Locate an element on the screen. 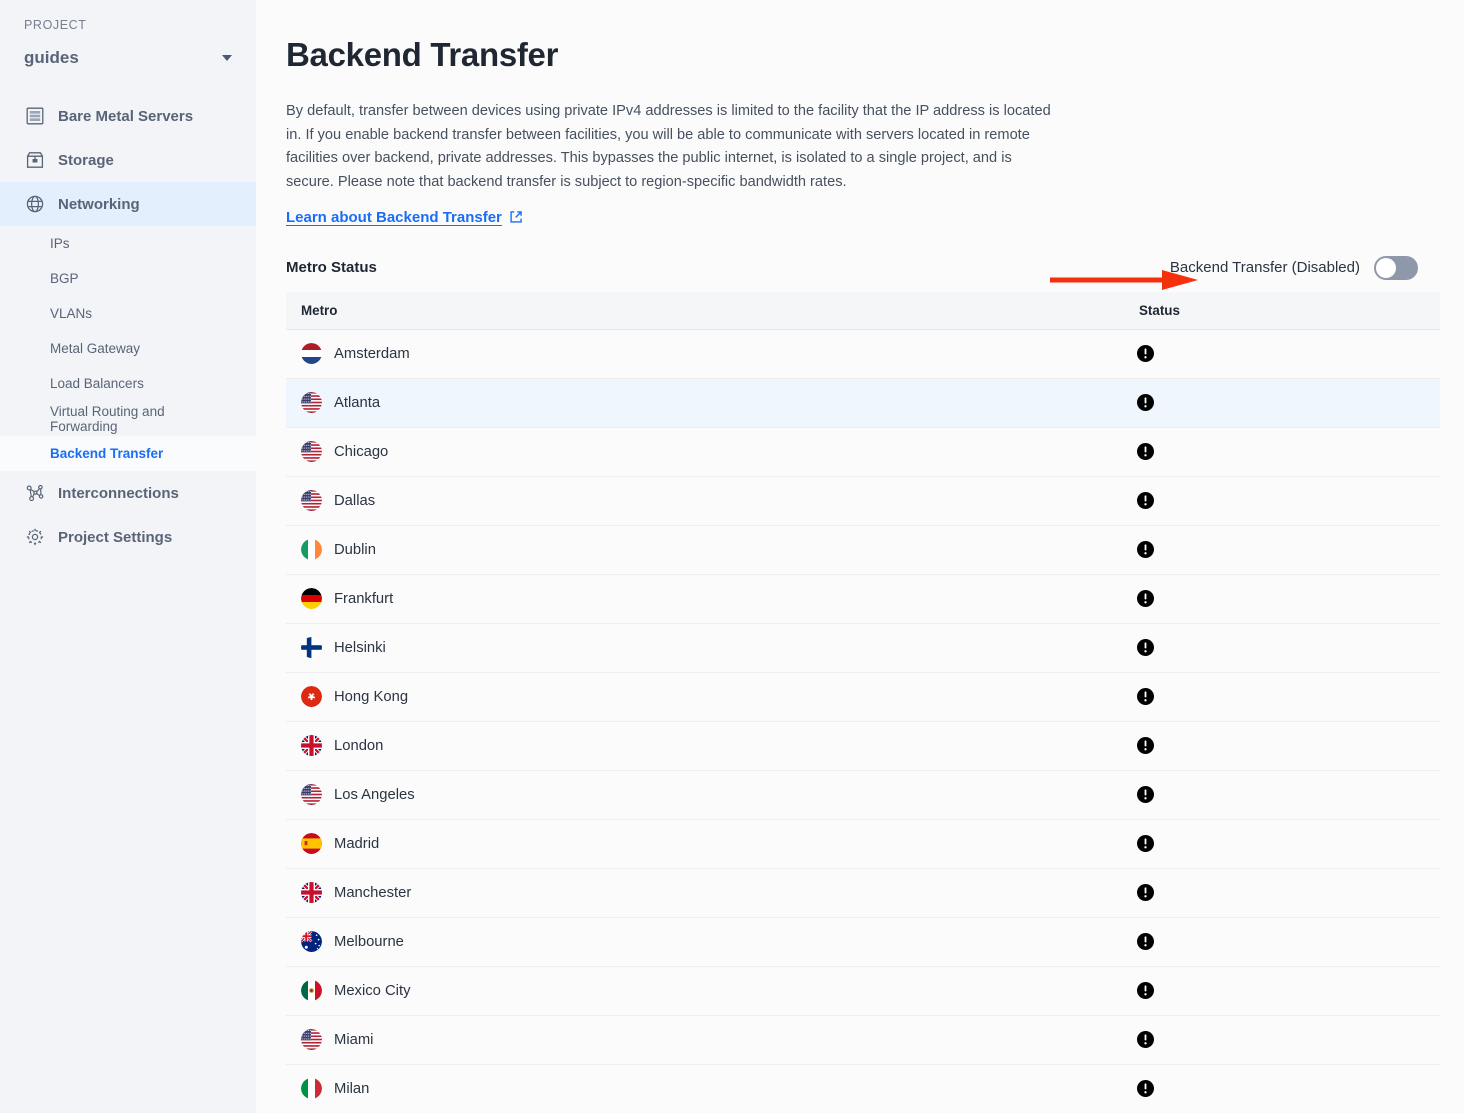 The height and width of the screenshot is (1113, 1464). backend-transfer-toggle-label: Backend Transfer (Disabled) is located at coordinates (1264, 268).